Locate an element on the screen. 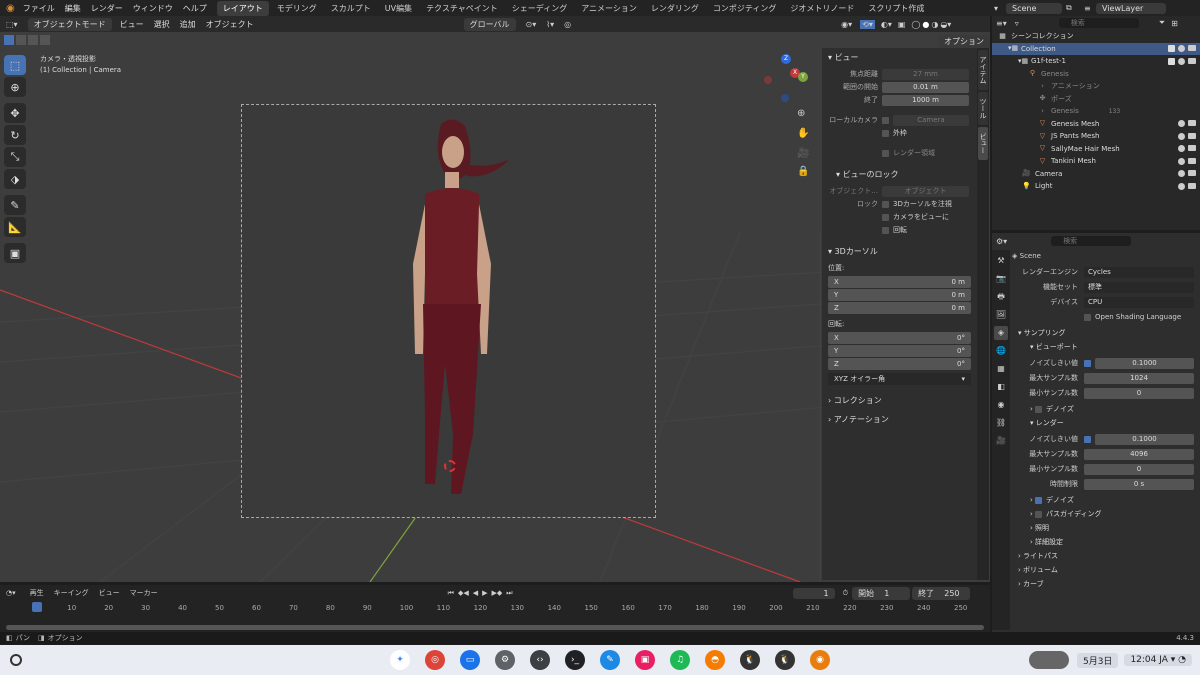  cursor-x-field: X0 m is located at coordinates (899, 282).